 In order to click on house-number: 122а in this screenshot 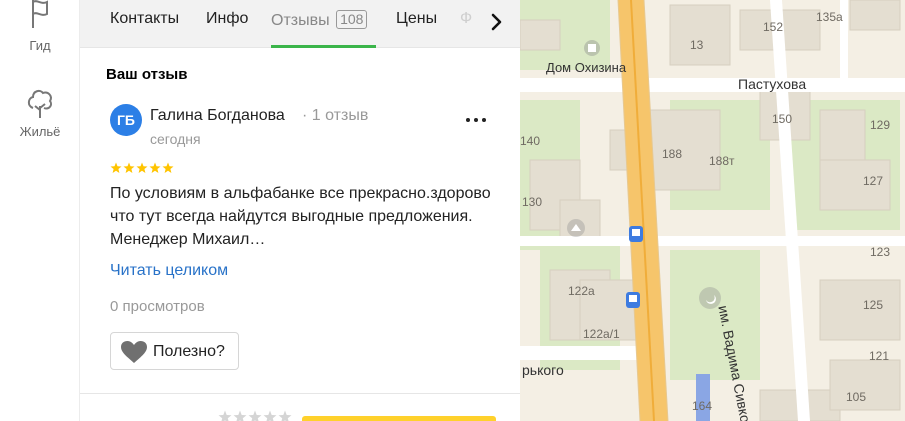, I will do `click(581, 291)`.